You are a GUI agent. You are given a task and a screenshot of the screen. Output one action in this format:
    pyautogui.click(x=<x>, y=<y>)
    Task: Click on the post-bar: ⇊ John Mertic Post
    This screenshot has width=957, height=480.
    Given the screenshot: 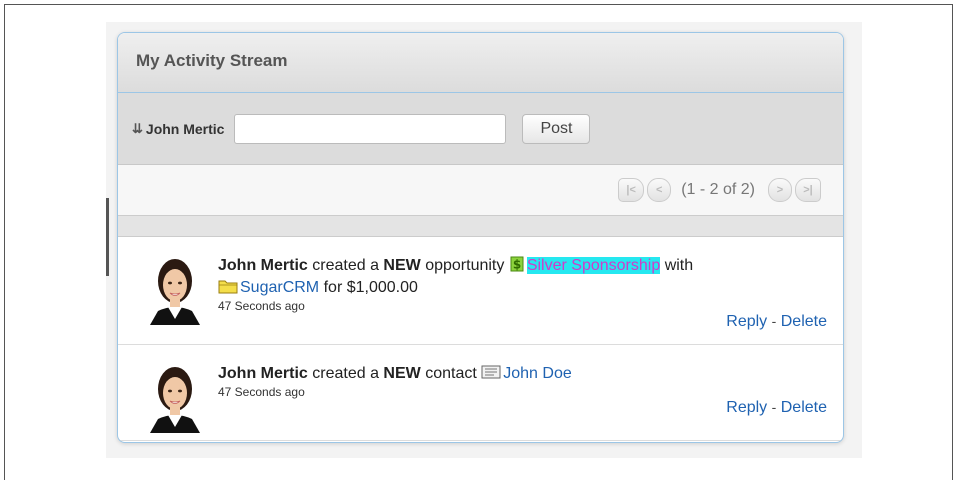 What is the action you would take?
    pyautogui.click(x=480, y=129)
    